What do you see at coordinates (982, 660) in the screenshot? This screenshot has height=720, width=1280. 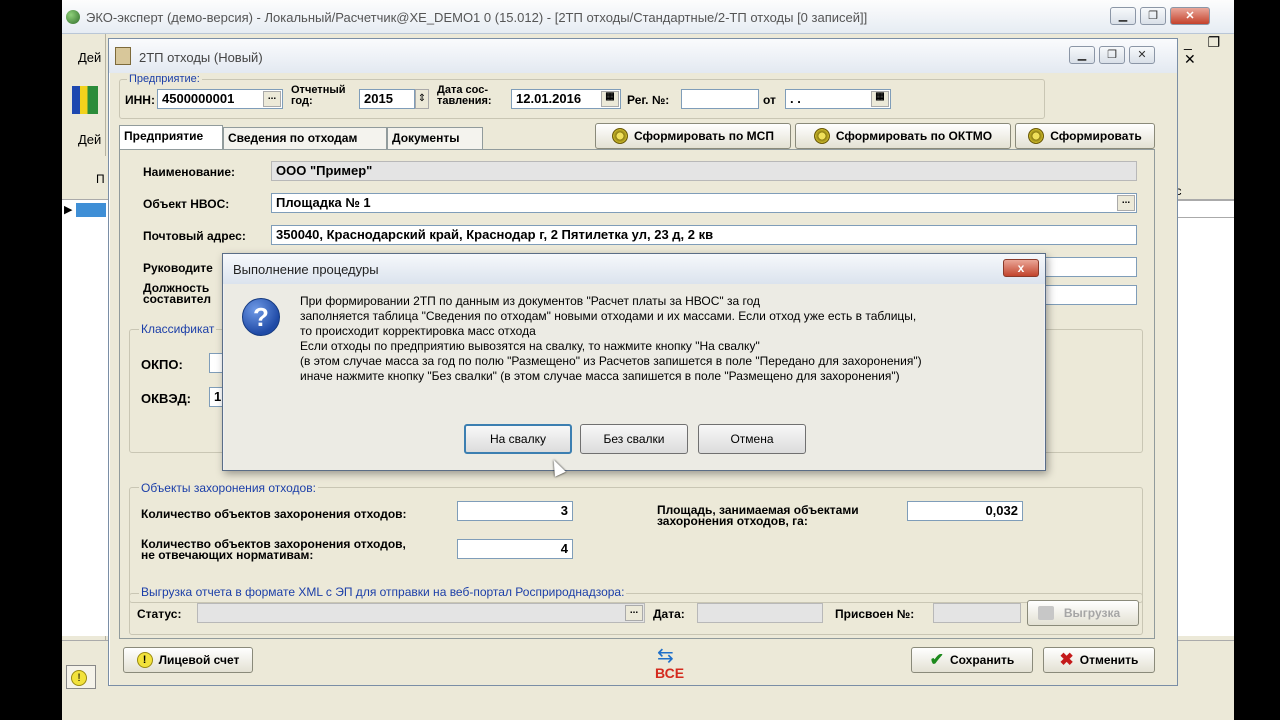 I see `save-button-label: Сохранить` at bounding box center [982, 660].